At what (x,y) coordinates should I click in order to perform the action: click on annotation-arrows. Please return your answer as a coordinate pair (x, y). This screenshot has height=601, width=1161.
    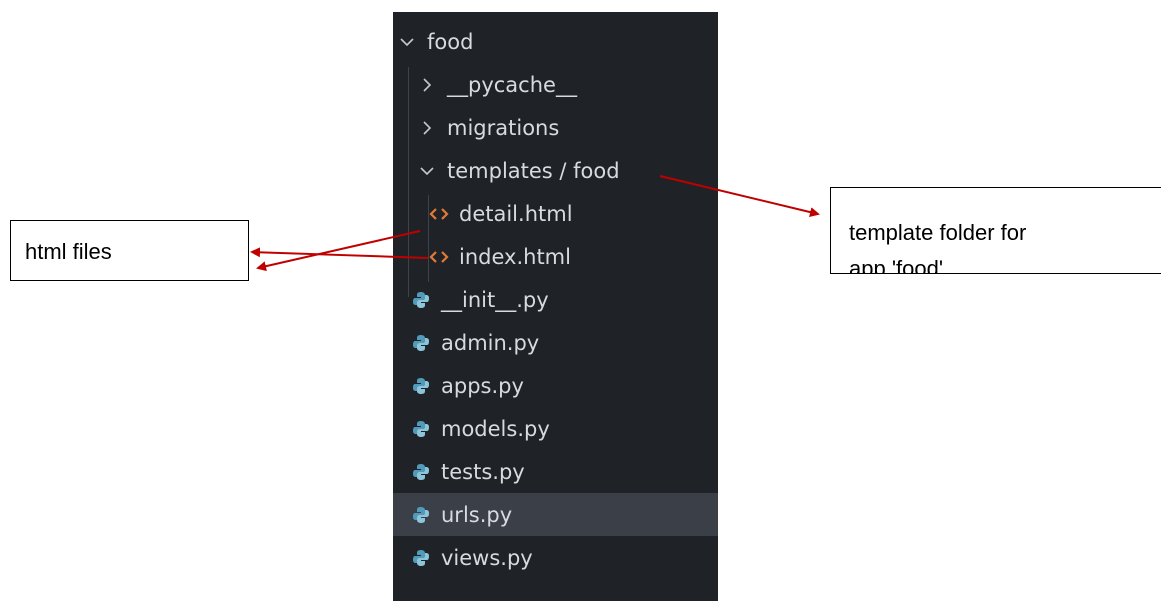
    Looking at the image, I should click on (535, 223).